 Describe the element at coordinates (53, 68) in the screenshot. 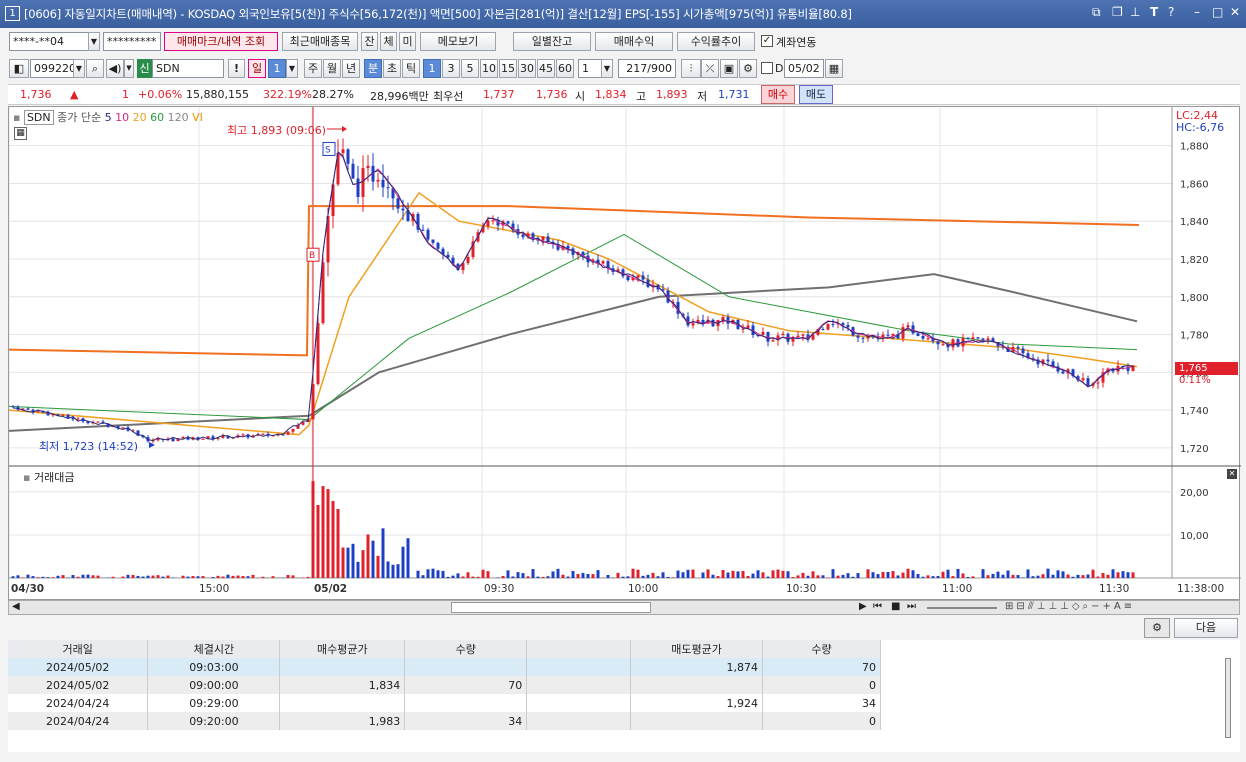

I see `stock-code-input: 099220` at that location.